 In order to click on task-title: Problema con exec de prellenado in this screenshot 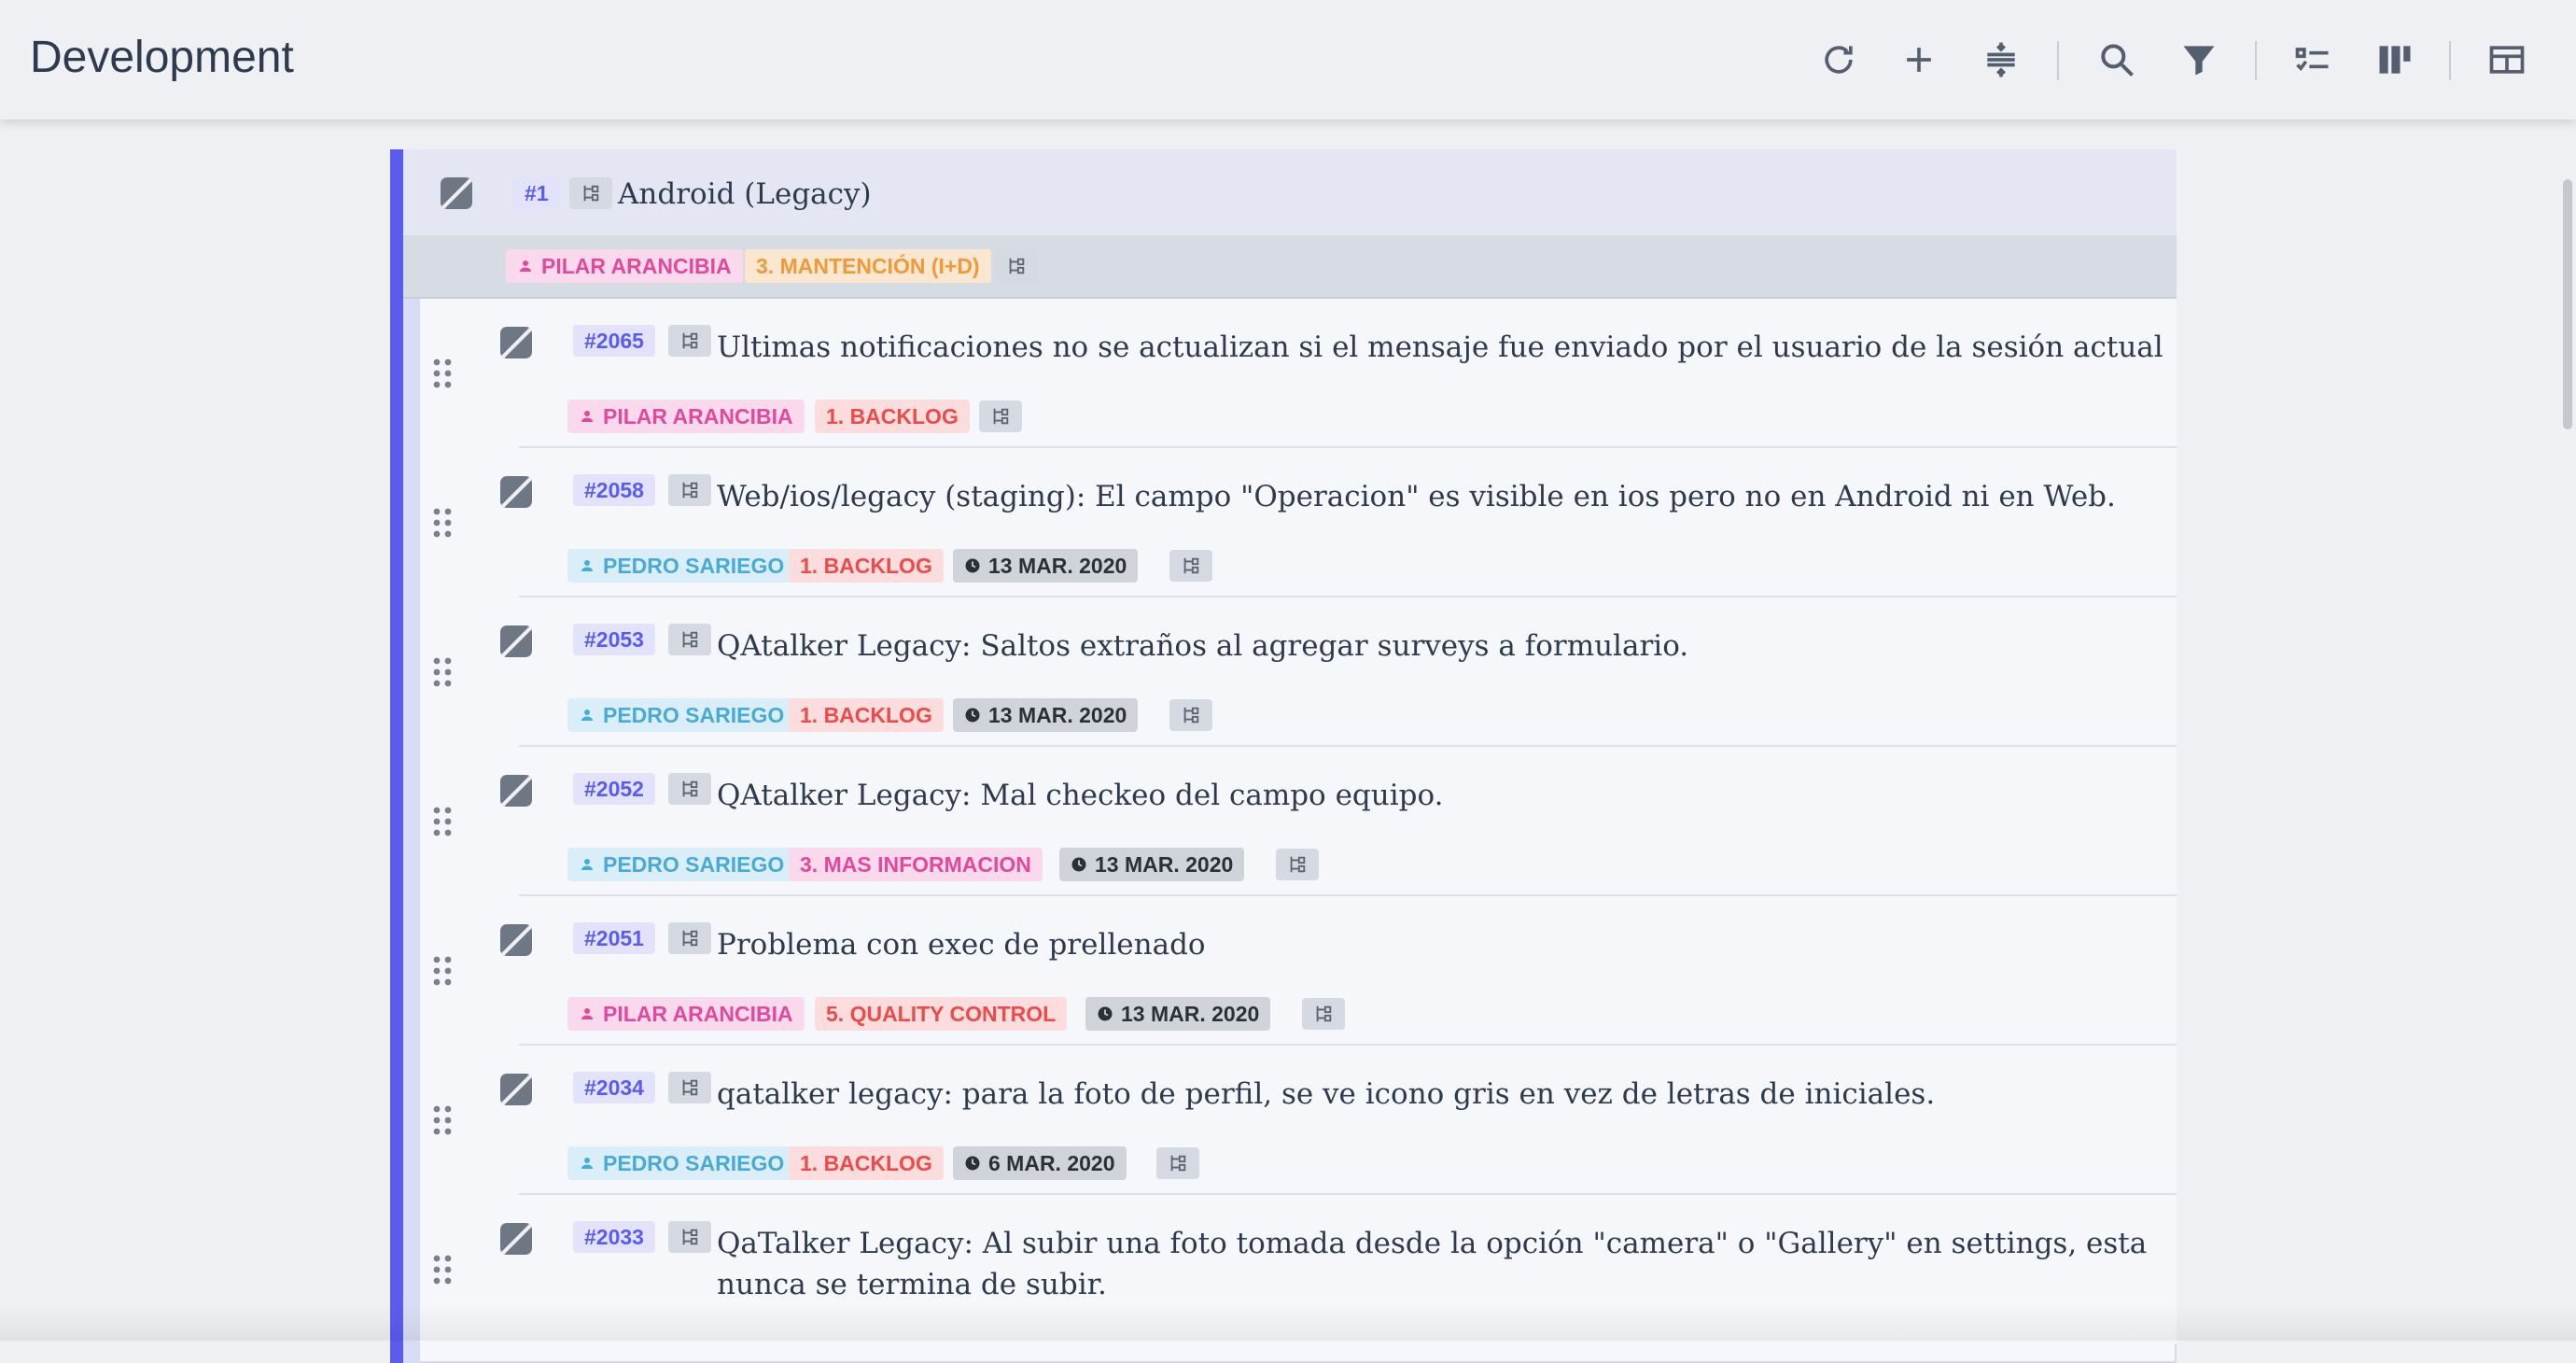, I will do `click(961, 945)`.